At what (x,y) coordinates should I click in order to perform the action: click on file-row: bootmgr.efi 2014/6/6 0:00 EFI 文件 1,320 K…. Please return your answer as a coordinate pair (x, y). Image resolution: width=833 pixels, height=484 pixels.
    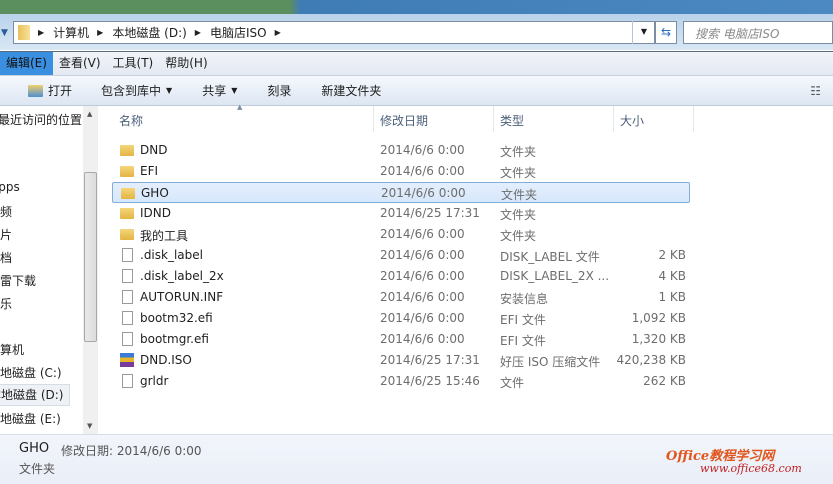
    Looking at the image, I should click on (401, 339).